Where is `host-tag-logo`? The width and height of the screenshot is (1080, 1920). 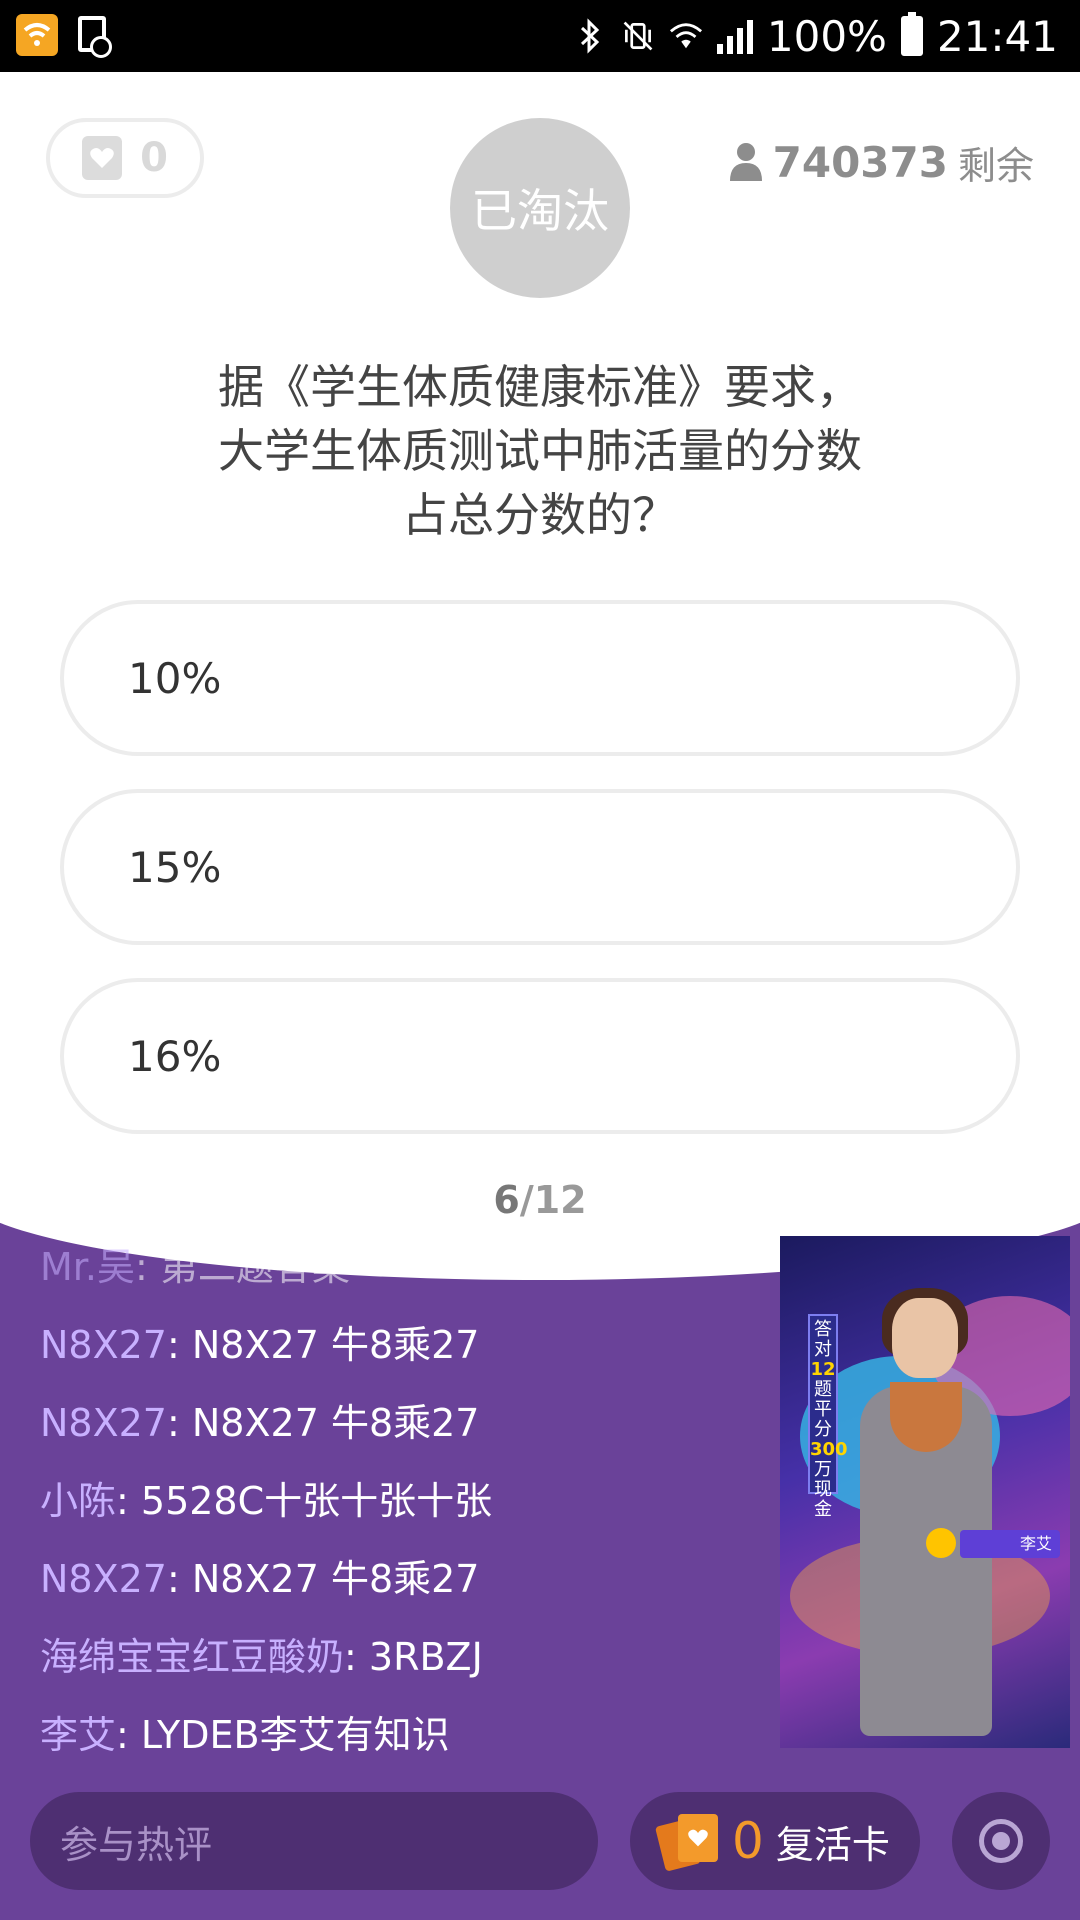 host-tag-logo is located at coordinates (941, 1543).